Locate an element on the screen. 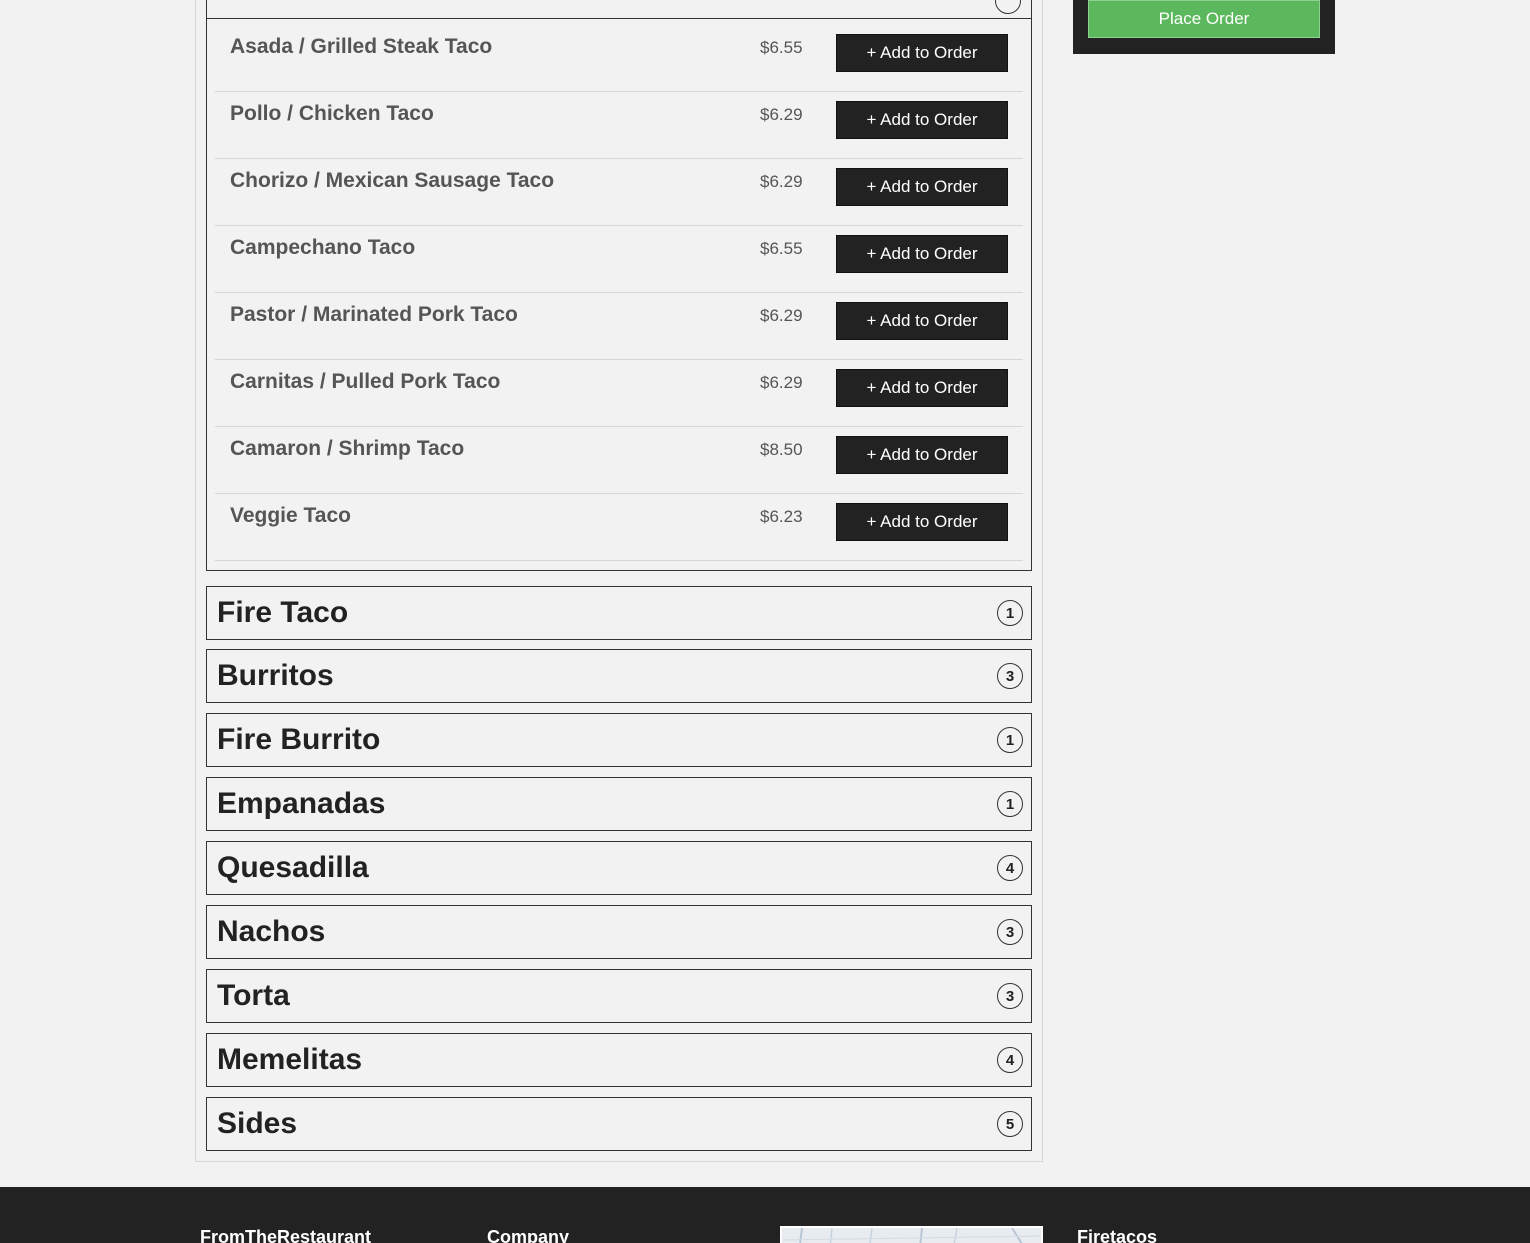 The height and width of the screenshot is (1243, 1530). category-empanadas: Empanadas 1 is located at coordinates (619, 804).